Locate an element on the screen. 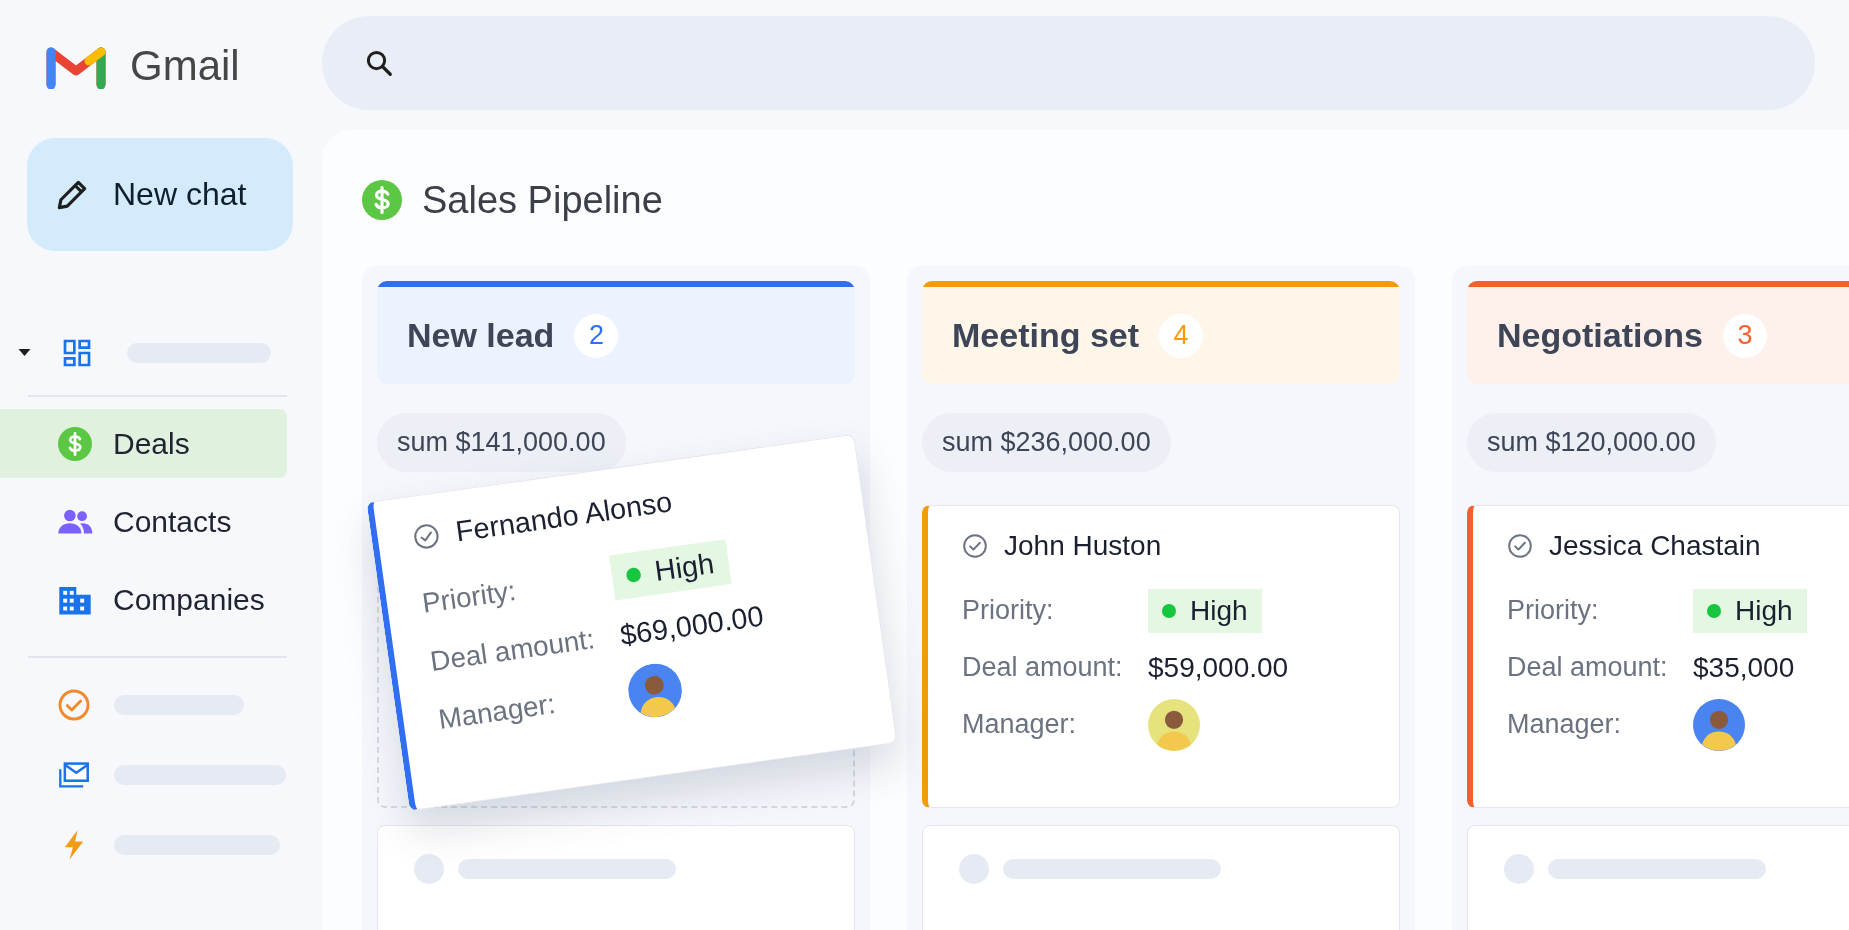 Image resolution: width=1849 pixels, height=930 pixels. new-chat-button: New chat is located at coordinates (160, 194).